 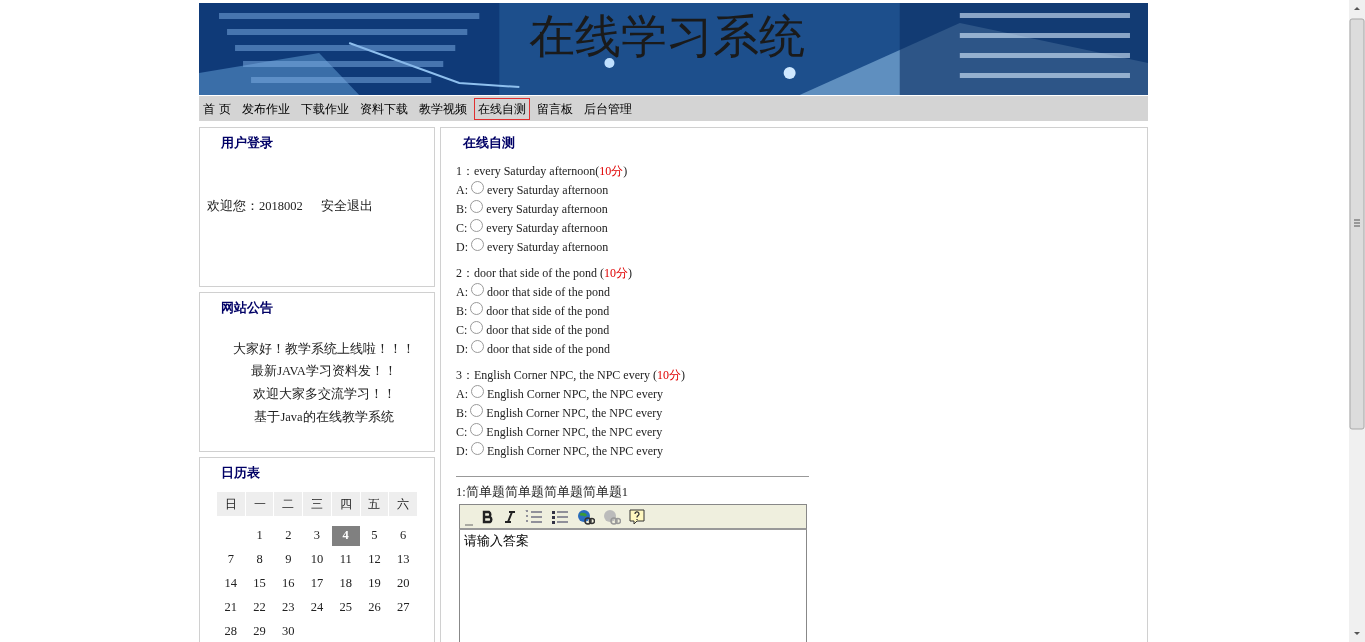 I want to click on calendar-day: 25, so click(x=345, y=607).